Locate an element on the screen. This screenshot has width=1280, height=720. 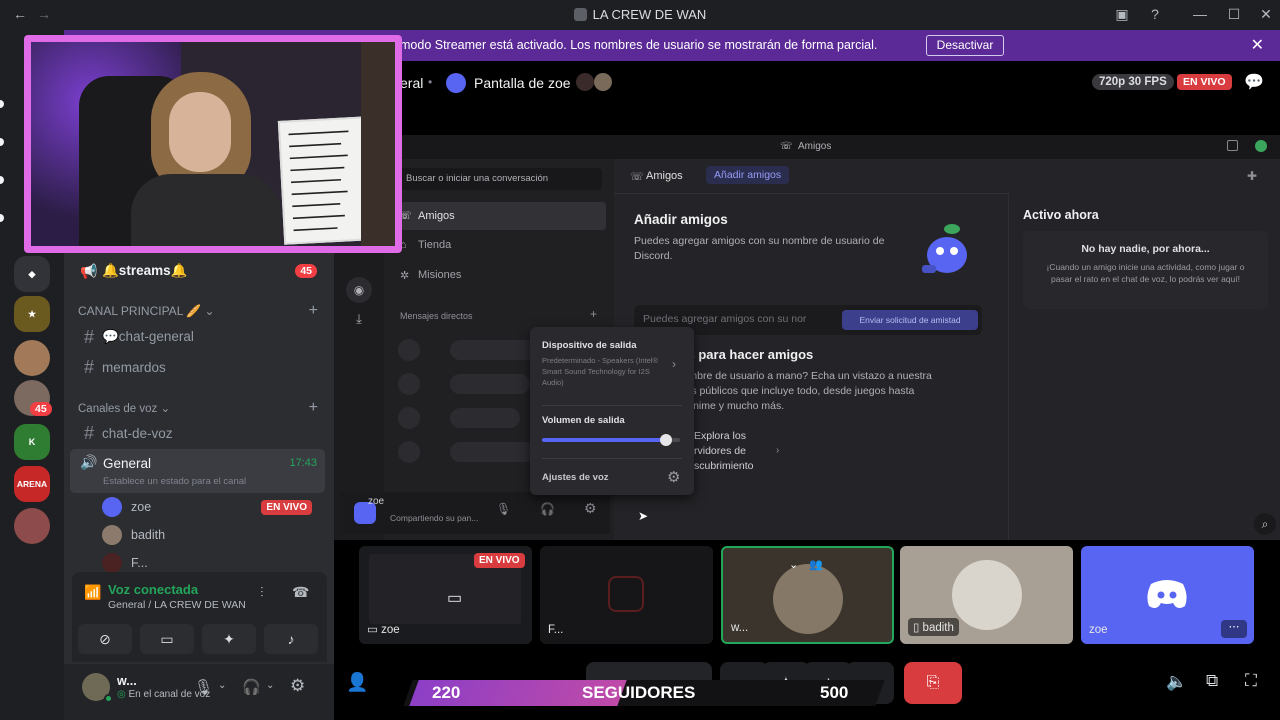
pop-out-icon: ⧉ is located at coordinates (1212, 681).